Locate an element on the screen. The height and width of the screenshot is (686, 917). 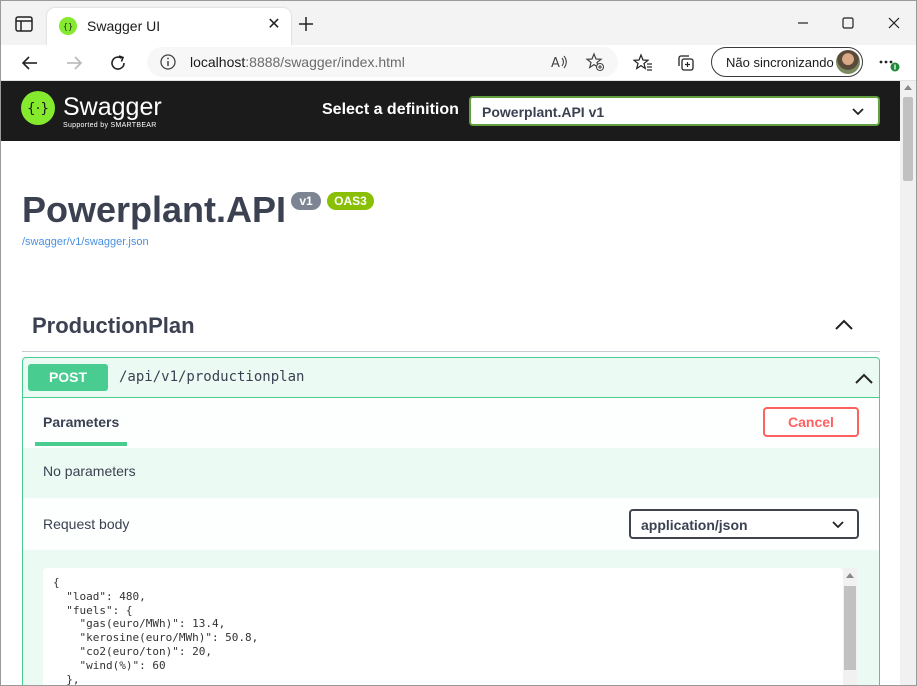
scroll-up-arrow-icon is located at coordinates (908, 87).